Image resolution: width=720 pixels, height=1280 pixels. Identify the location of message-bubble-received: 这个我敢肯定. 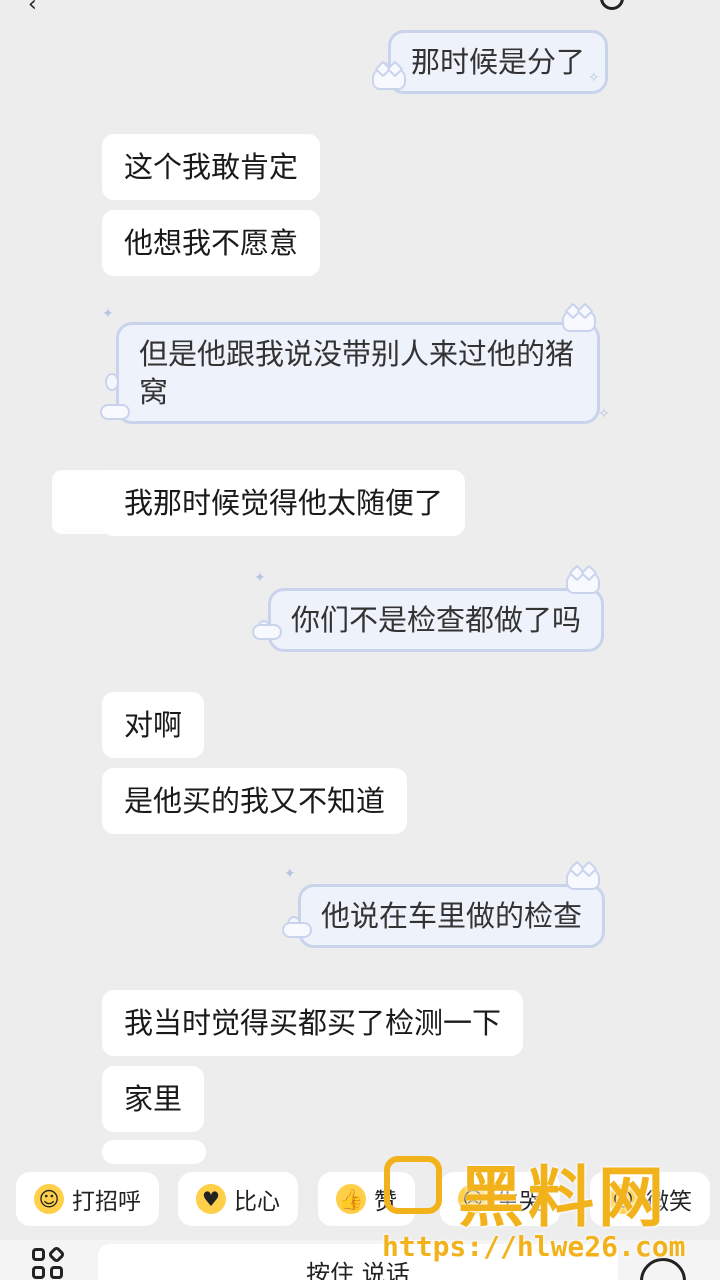
(211, 167).